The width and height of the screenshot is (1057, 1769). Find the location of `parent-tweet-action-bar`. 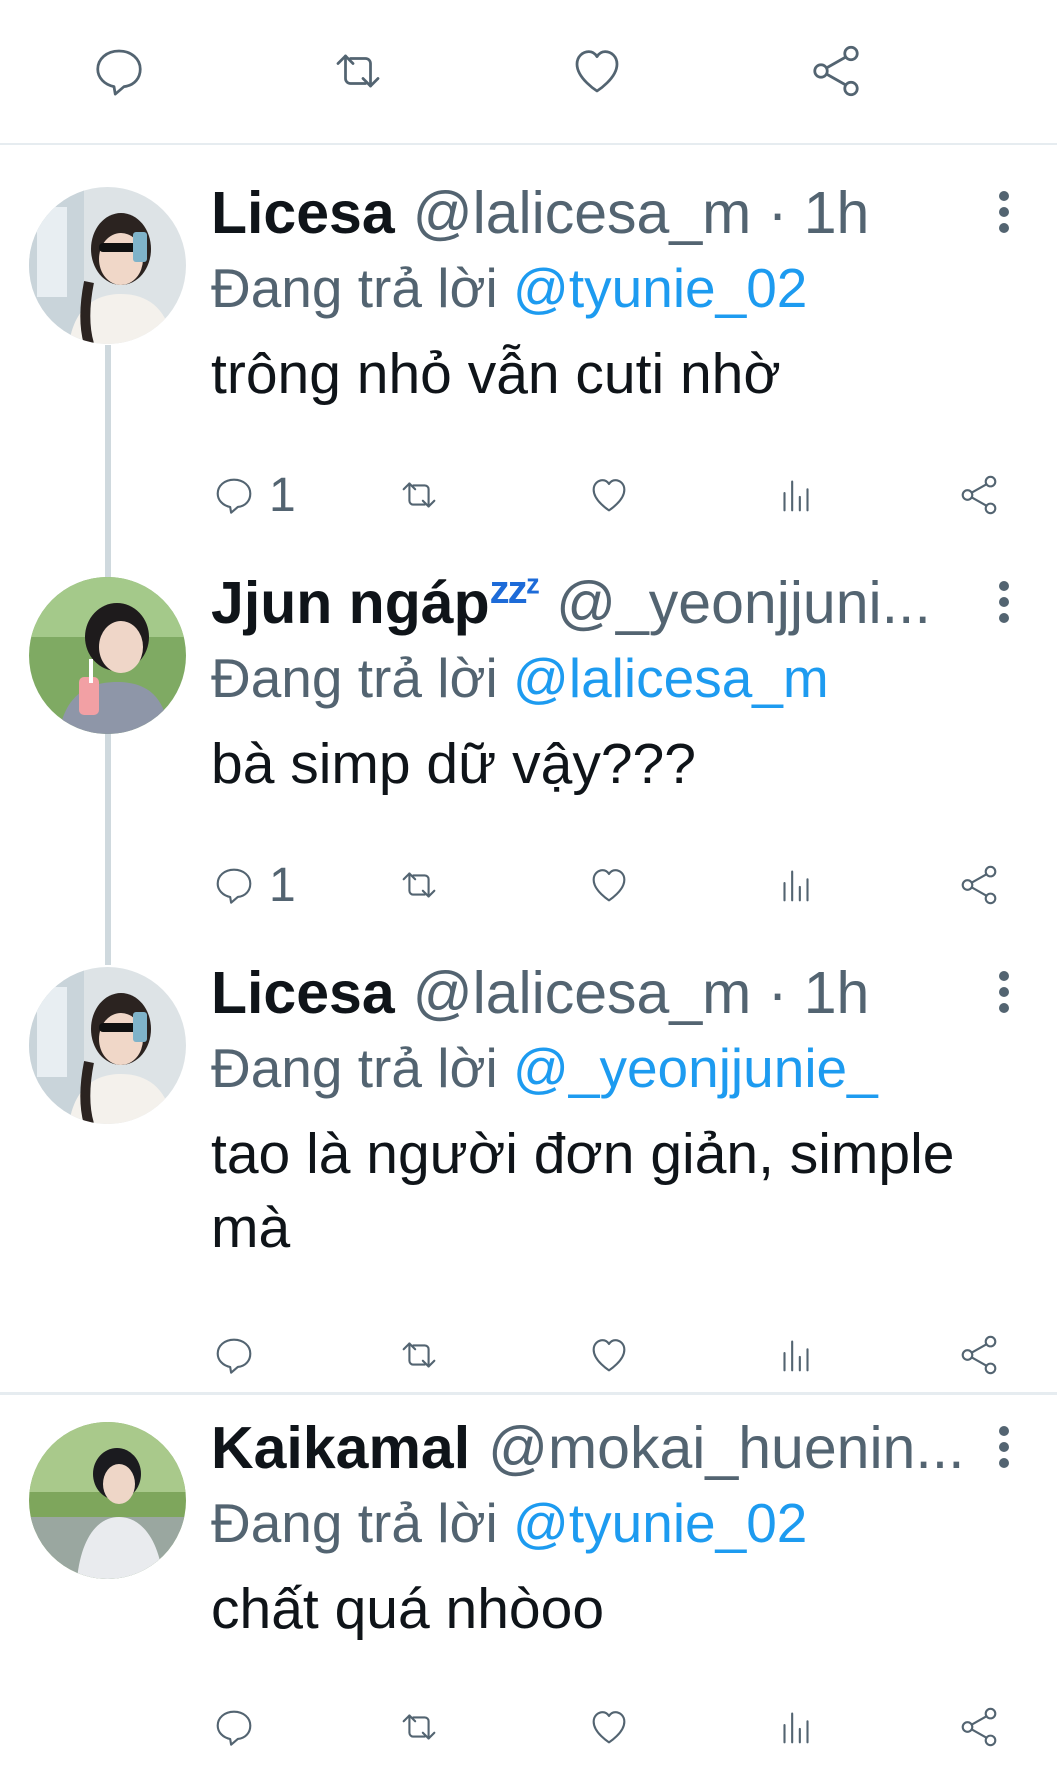

parent-tweet-action-bar is located at coordinates (528, 72).